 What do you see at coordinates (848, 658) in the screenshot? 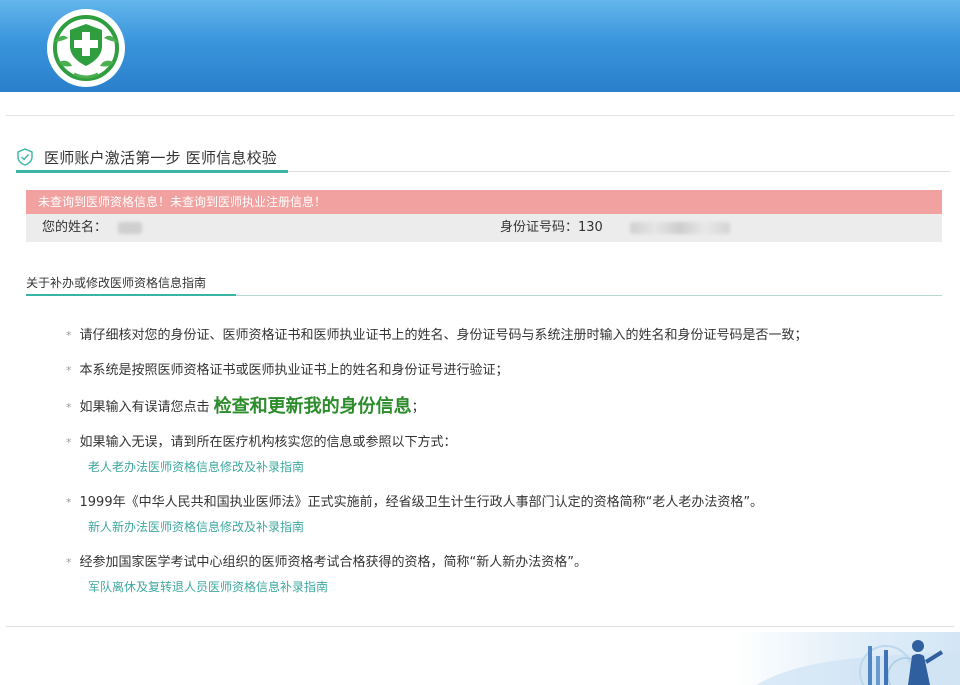
I see `footer-decoration-image` at bounding box center [848, 658].